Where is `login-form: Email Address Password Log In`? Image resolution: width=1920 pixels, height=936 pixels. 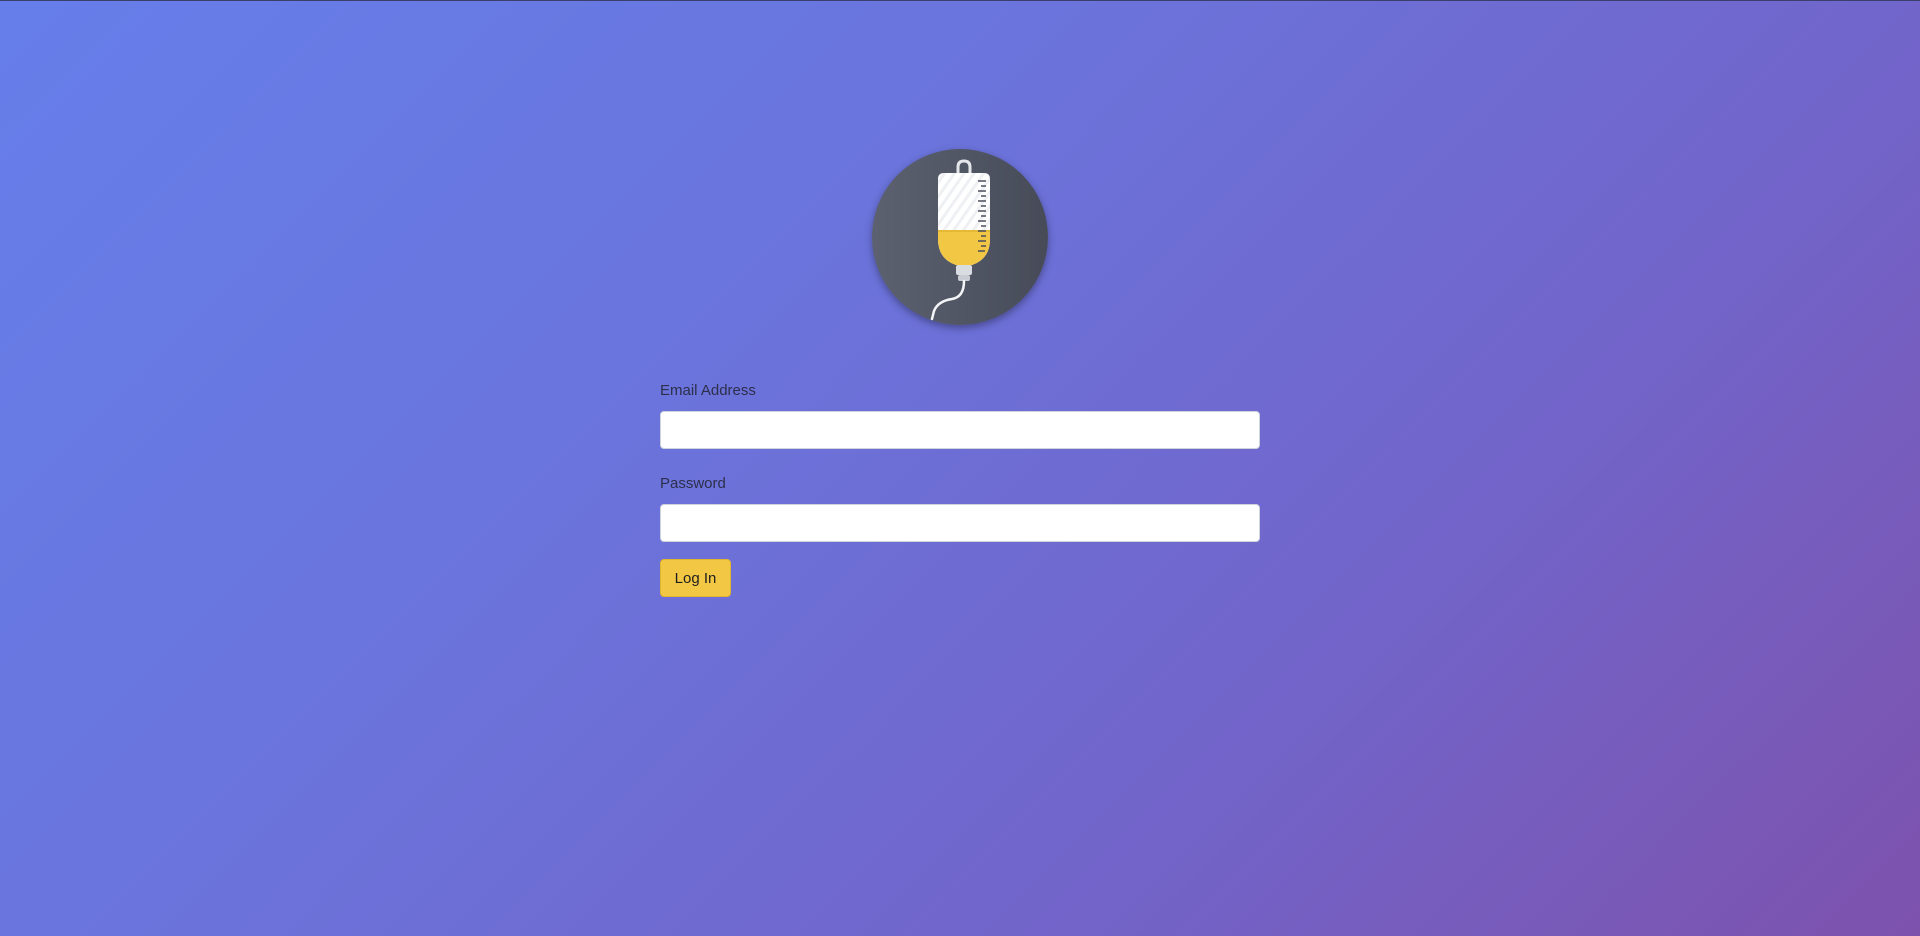 login-form: Email Address Password Log In is located at coordinates (960, 488).